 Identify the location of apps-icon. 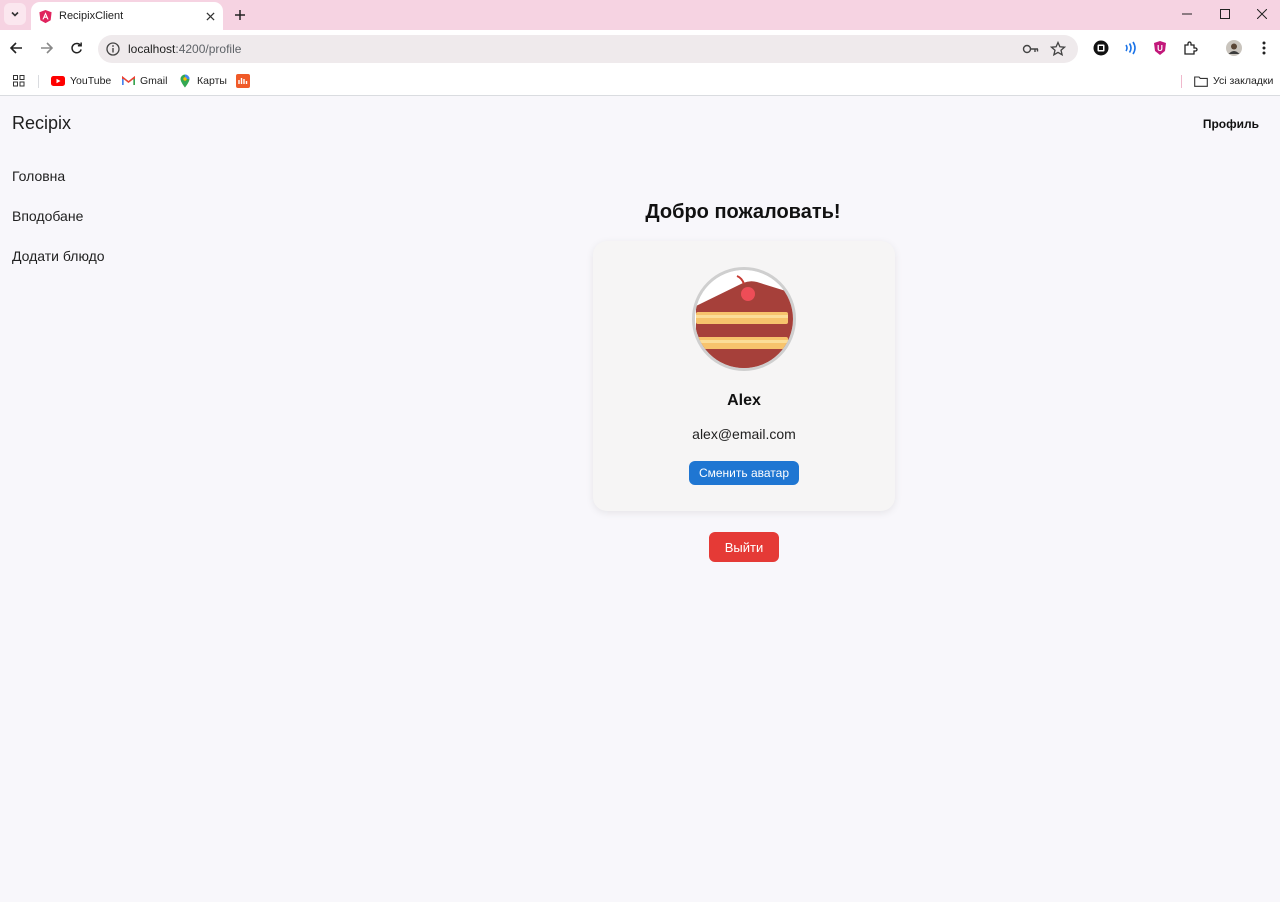
(19, 81).